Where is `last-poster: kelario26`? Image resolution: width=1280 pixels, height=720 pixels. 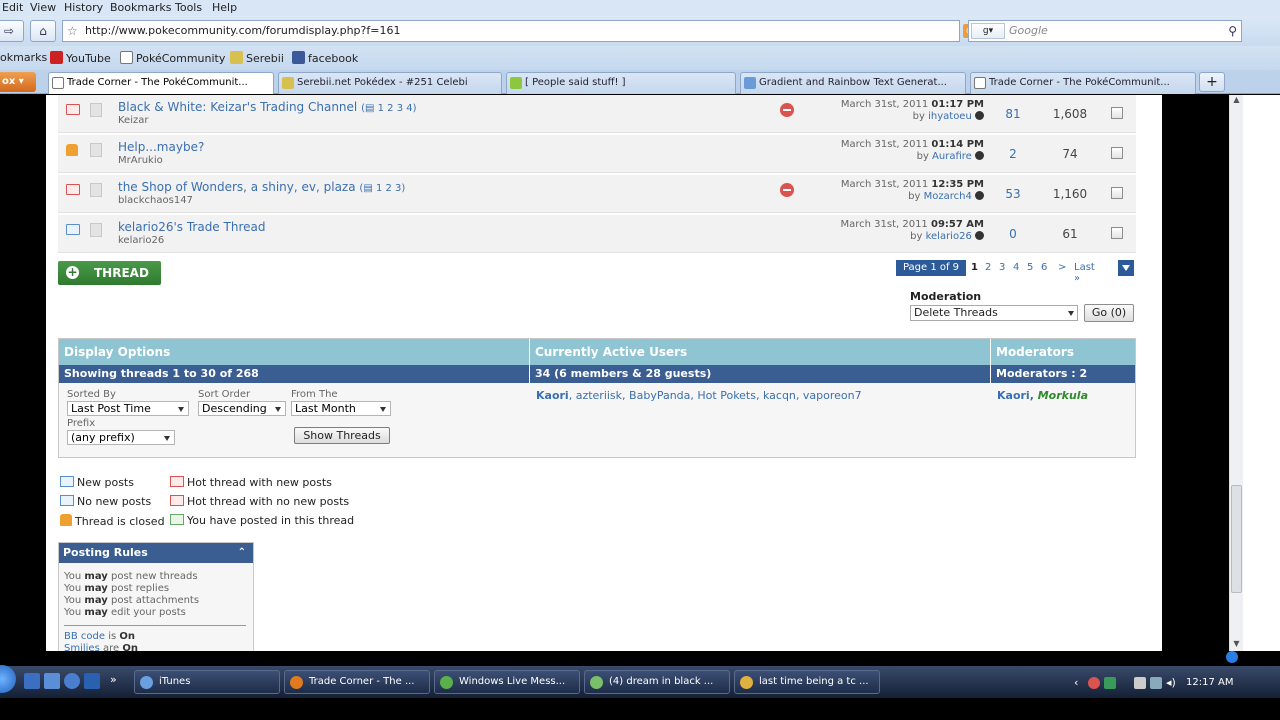
last-poster: kelario26 is located at coordinates (949, 236).